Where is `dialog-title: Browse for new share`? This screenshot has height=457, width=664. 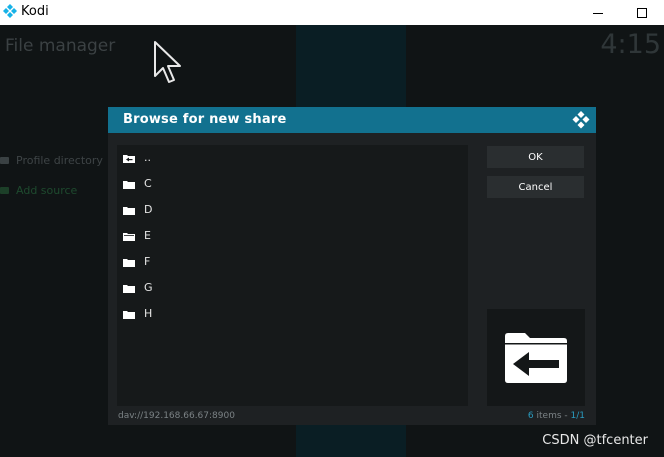 dialog-title: Browse for new share is located at coordinates (205, 119).